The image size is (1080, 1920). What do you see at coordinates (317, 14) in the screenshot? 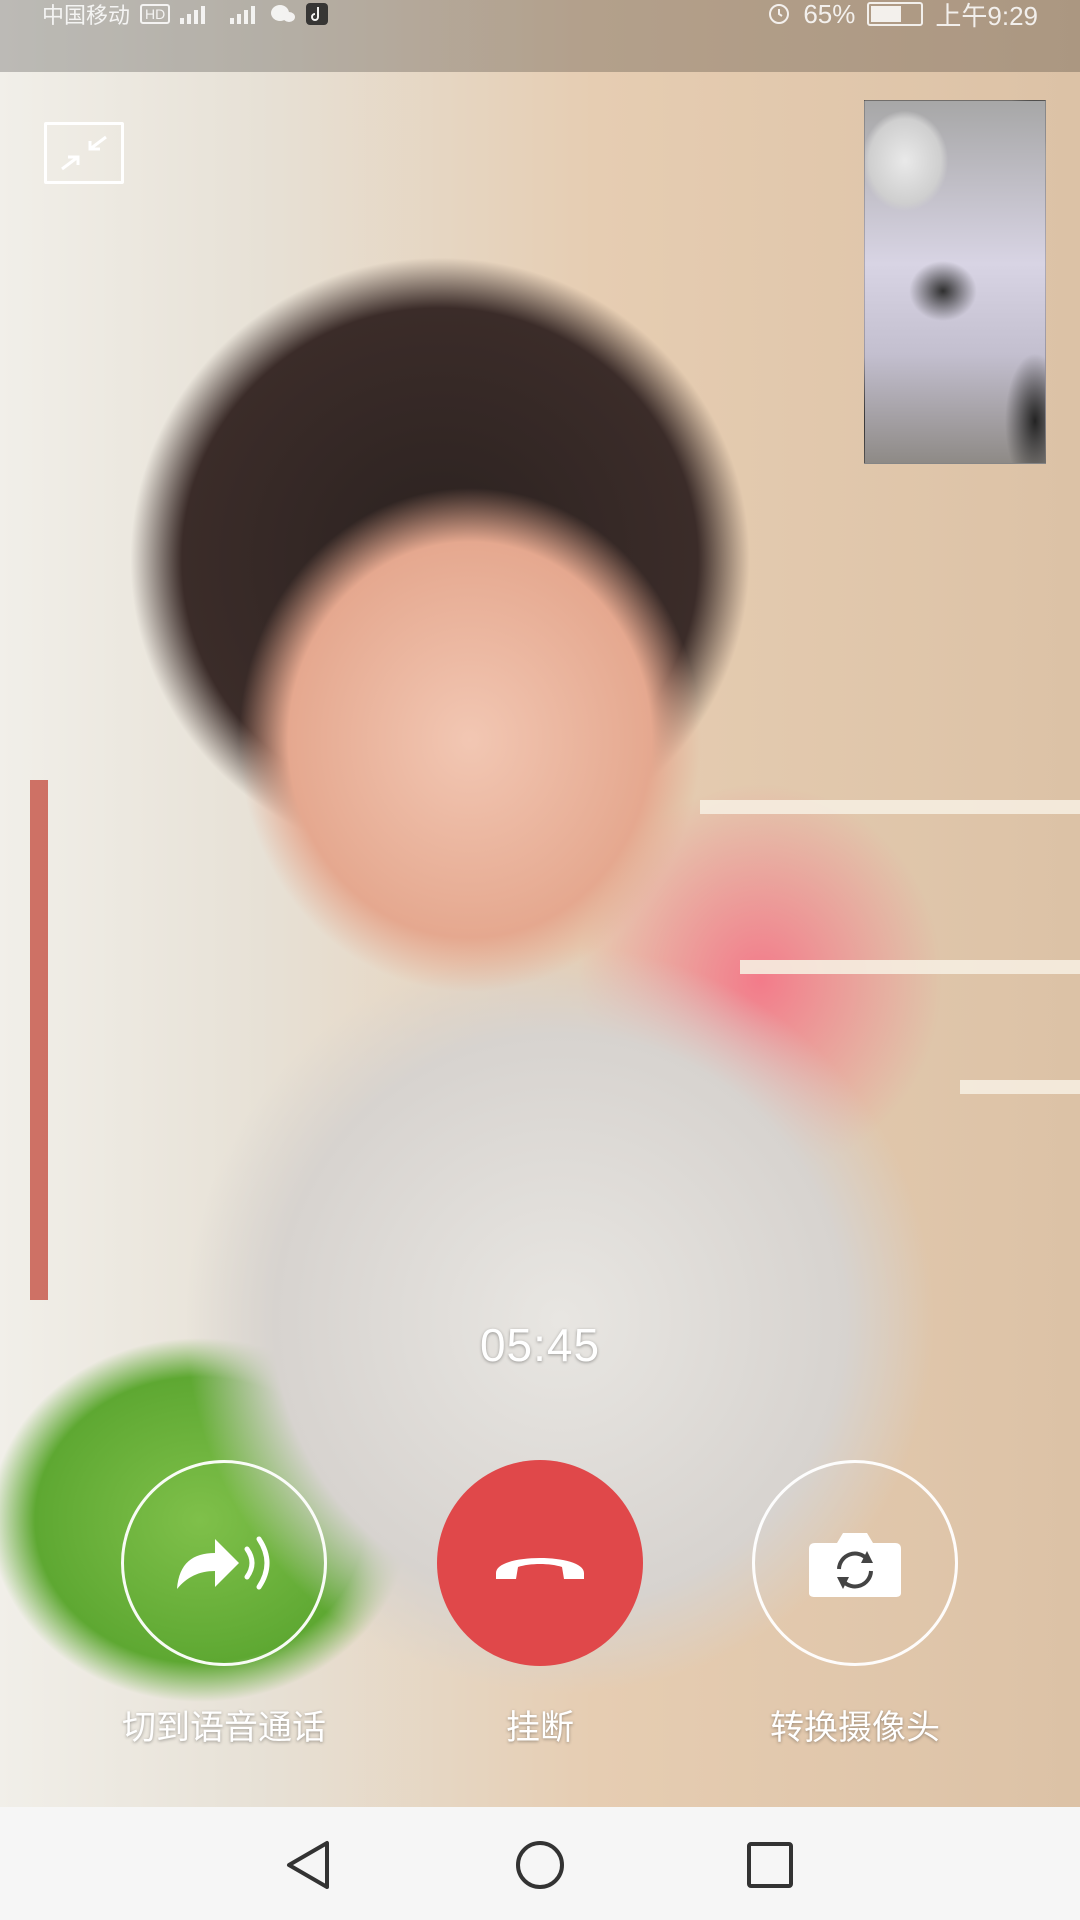
I see `tiktok-icon` at bounding box center [317, 14].